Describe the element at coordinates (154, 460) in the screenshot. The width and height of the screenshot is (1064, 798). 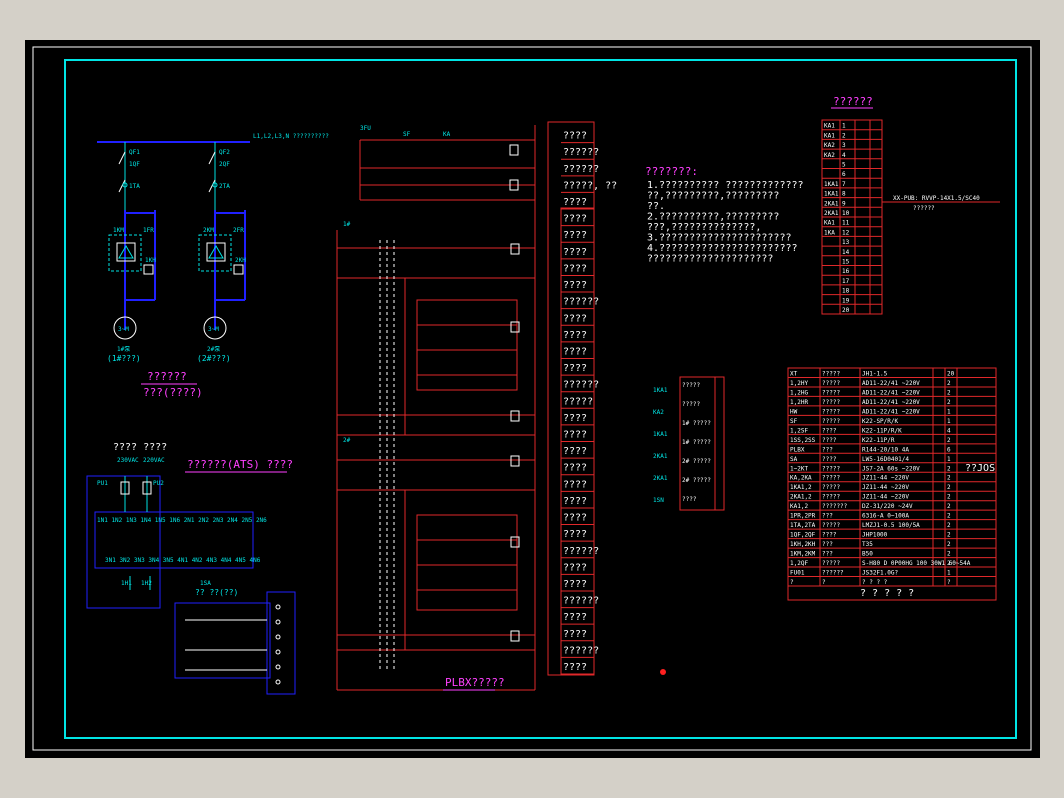
I see `ats-volt2: 220VAC` at that location.